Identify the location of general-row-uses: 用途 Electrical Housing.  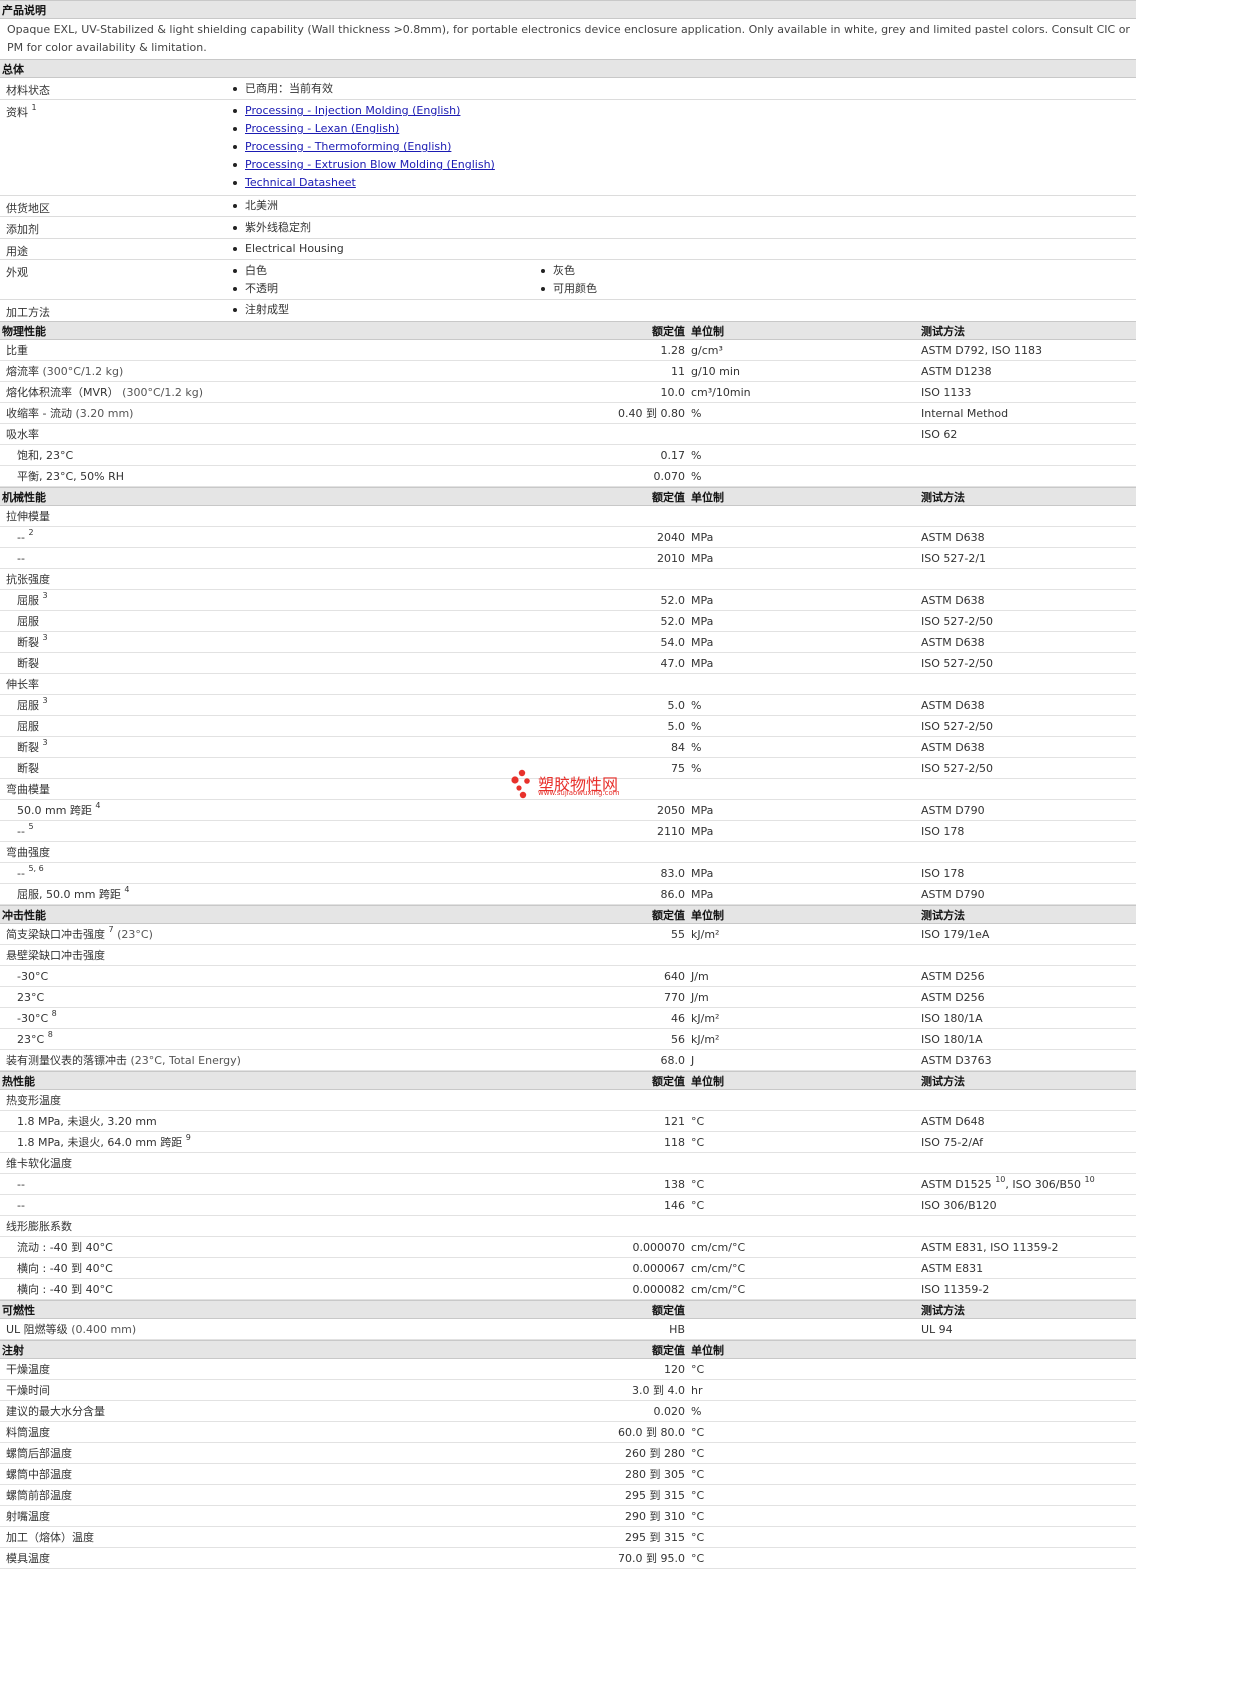
(568, 249).